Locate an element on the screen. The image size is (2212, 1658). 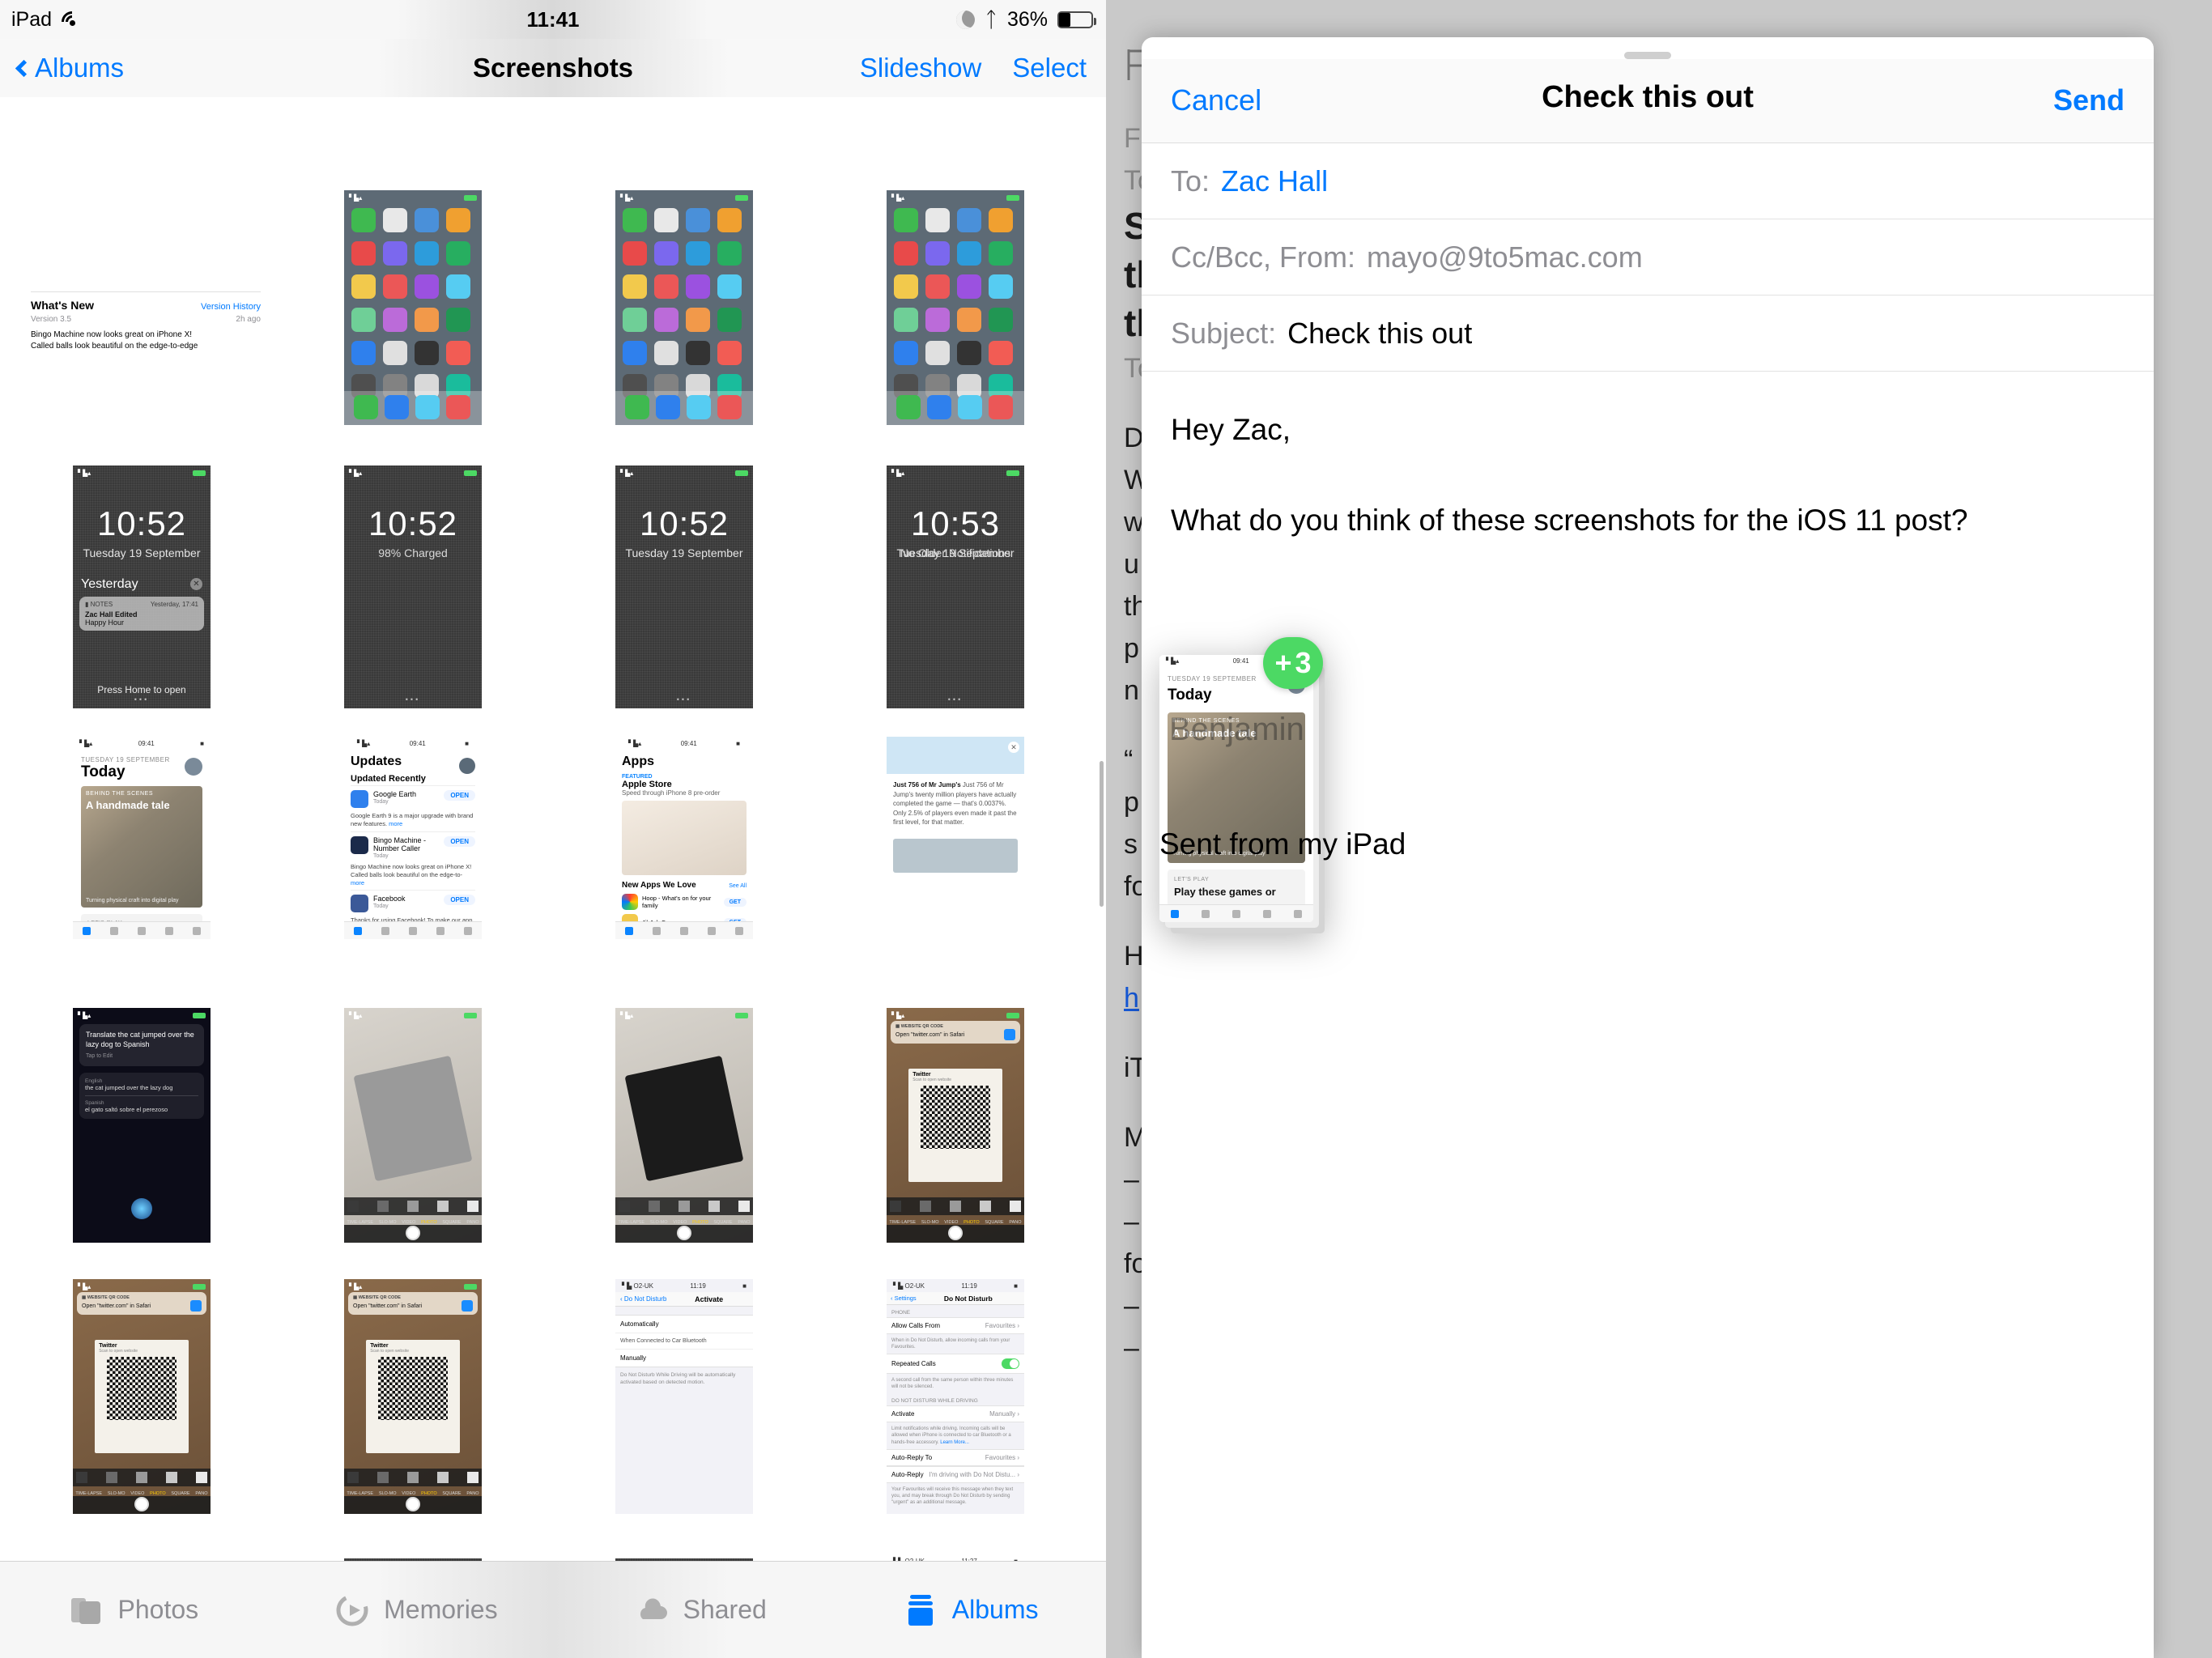
siri-hint: Tap to Edit is located at coordinates (142, 1056).